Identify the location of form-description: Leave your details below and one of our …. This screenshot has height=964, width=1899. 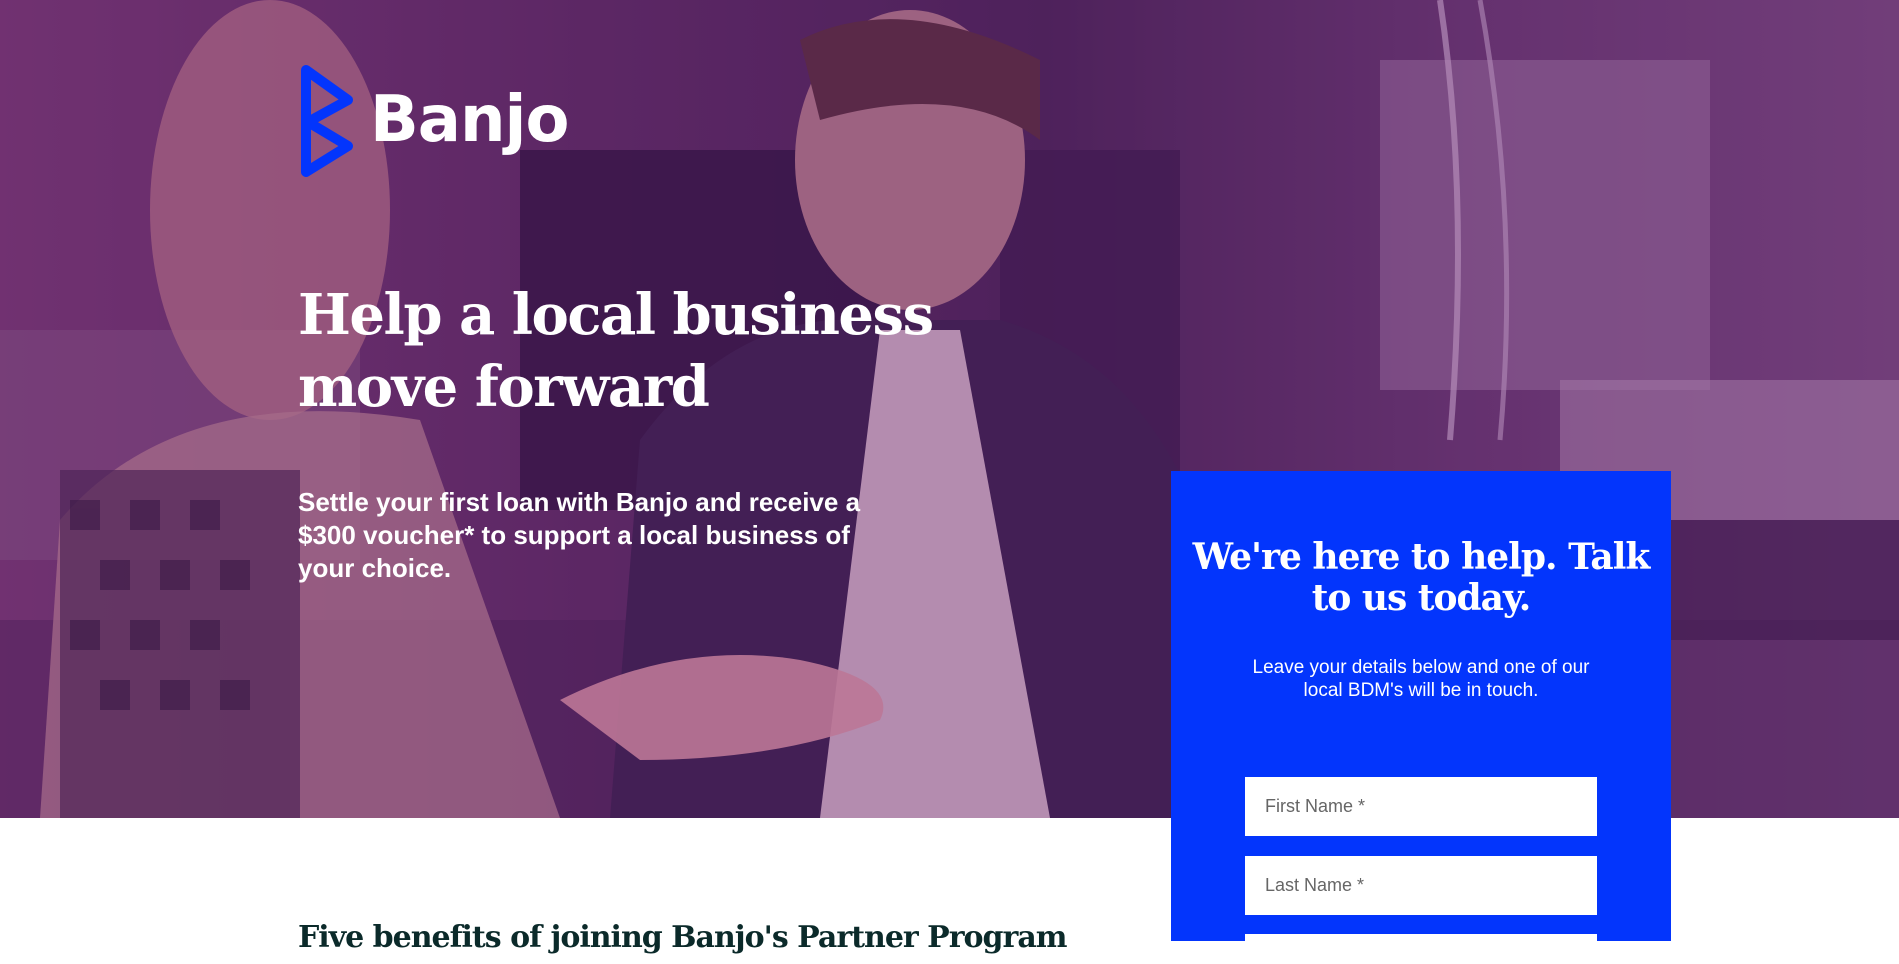
(1421, 679).